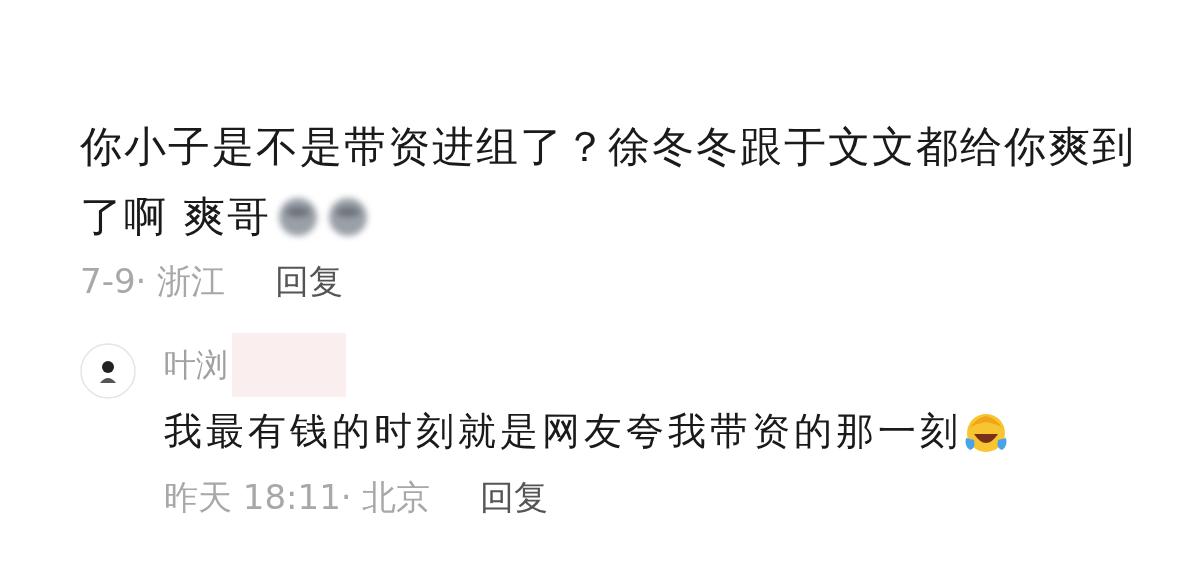 This screenshot has height=566, width=1189. What do you see at coordinates (608, 147) in the screenshot?
I see `comment-text-line: 你小子是不是带资进组了？徐冬冬跟于文文都给你爽到` at bounding box center [608, 147].